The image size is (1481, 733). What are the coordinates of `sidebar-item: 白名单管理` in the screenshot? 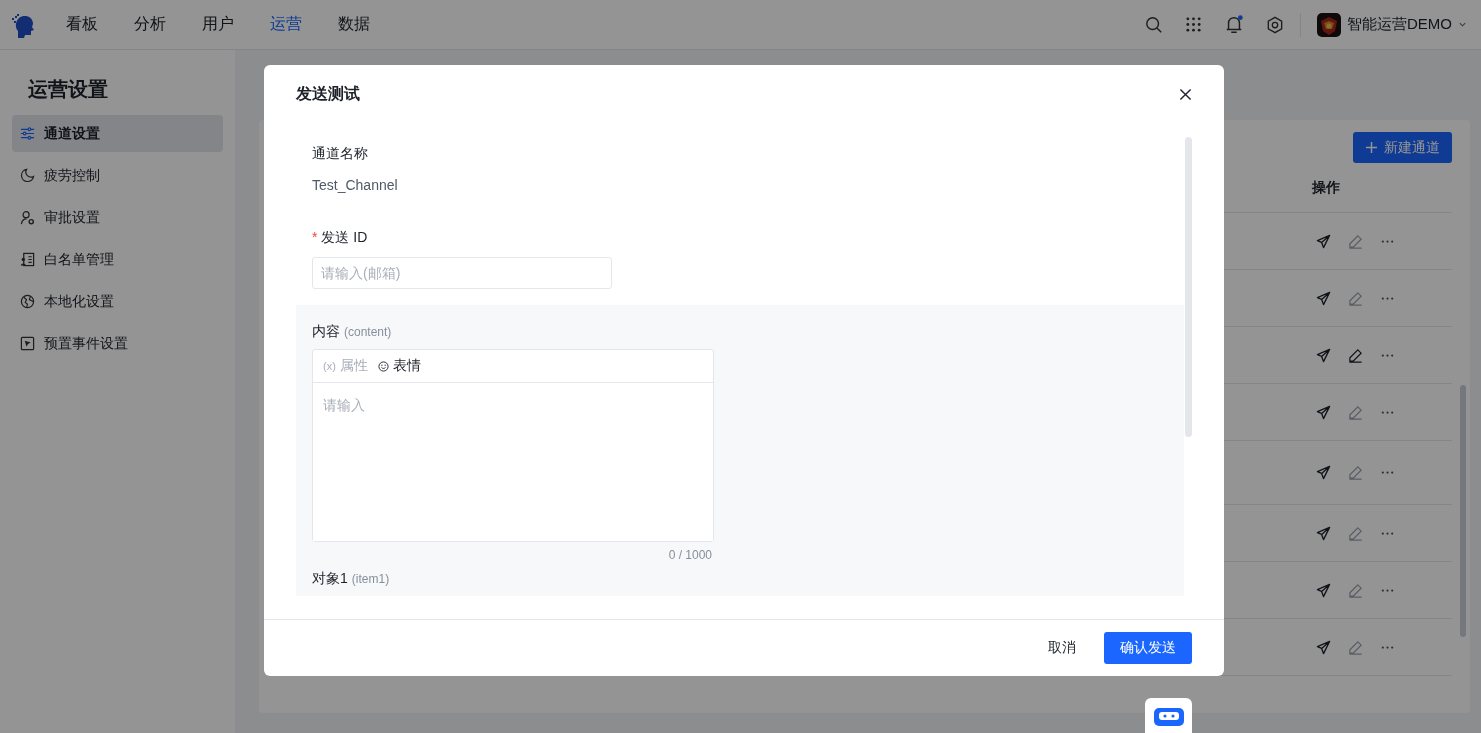 It's located at (117, 259).